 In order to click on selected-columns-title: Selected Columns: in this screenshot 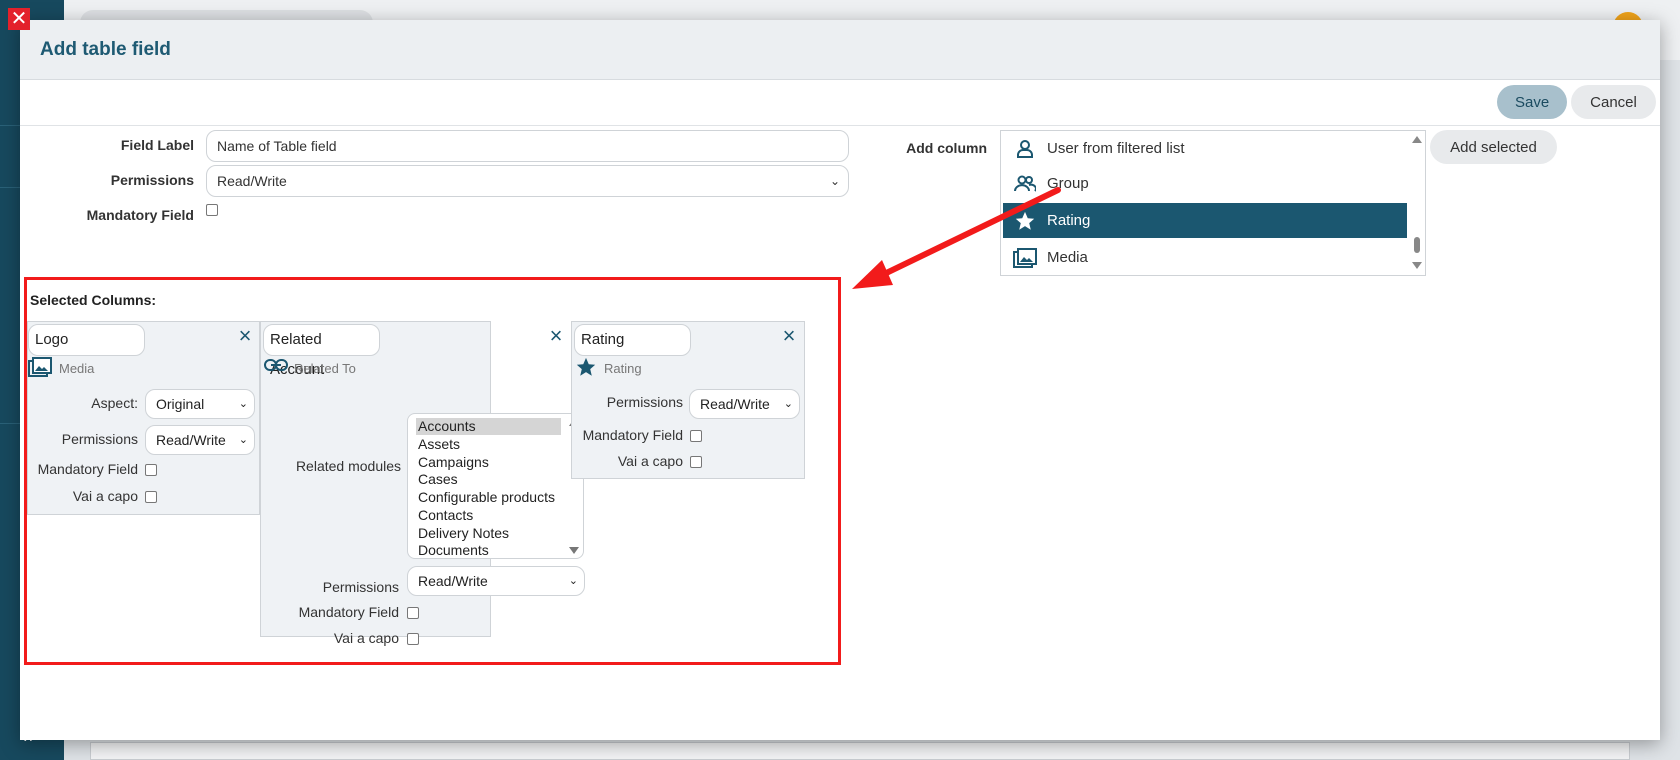, I will do `click(93, 300)`.